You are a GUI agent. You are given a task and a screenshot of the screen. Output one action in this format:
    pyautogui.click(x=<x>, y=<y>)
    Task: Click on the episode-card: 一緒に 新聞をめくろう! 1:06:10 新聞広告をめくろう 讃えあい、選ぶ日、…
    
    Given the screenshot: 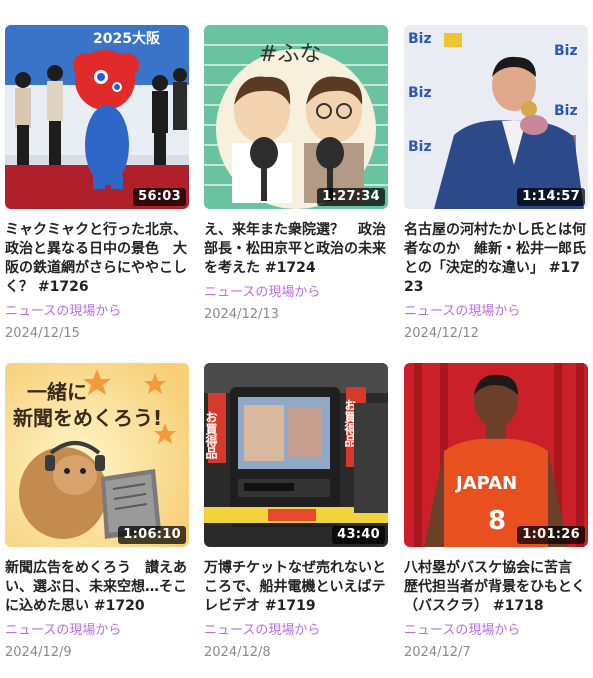 What is the action you would take?
    pyautogui.click(x=97, y=512)
    